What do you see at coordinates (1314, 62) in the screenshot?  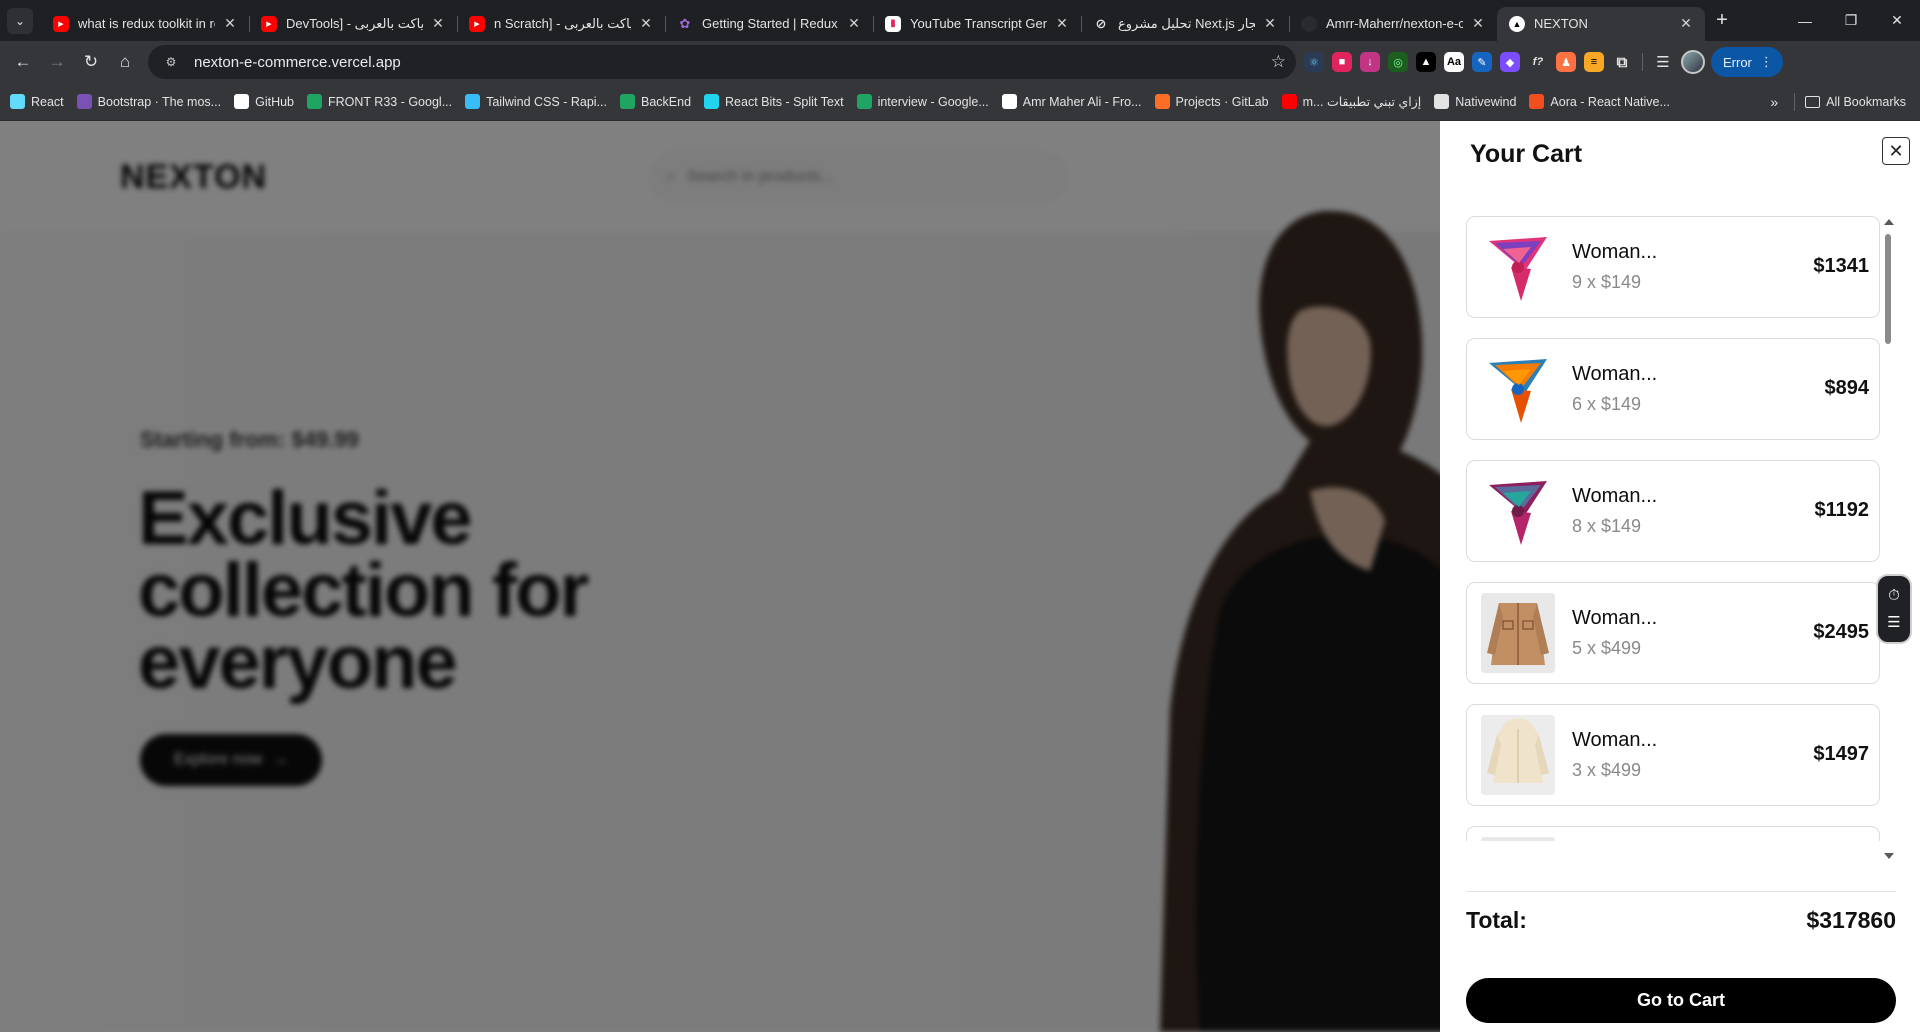 I see `react-devtools-icon: ⚛` at bounding box center [1314, 62].